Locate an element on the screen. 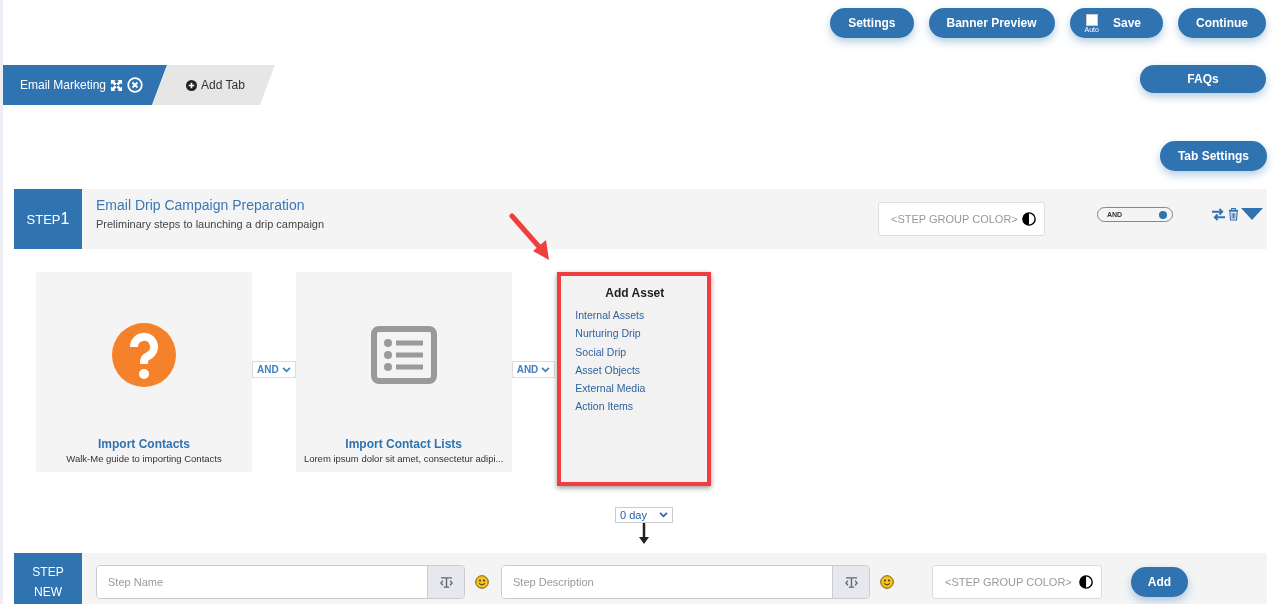 This screenshot has height=604, width=1274. step-title: Email Drip Campaign Preparation is located at coordinates (201, 205).